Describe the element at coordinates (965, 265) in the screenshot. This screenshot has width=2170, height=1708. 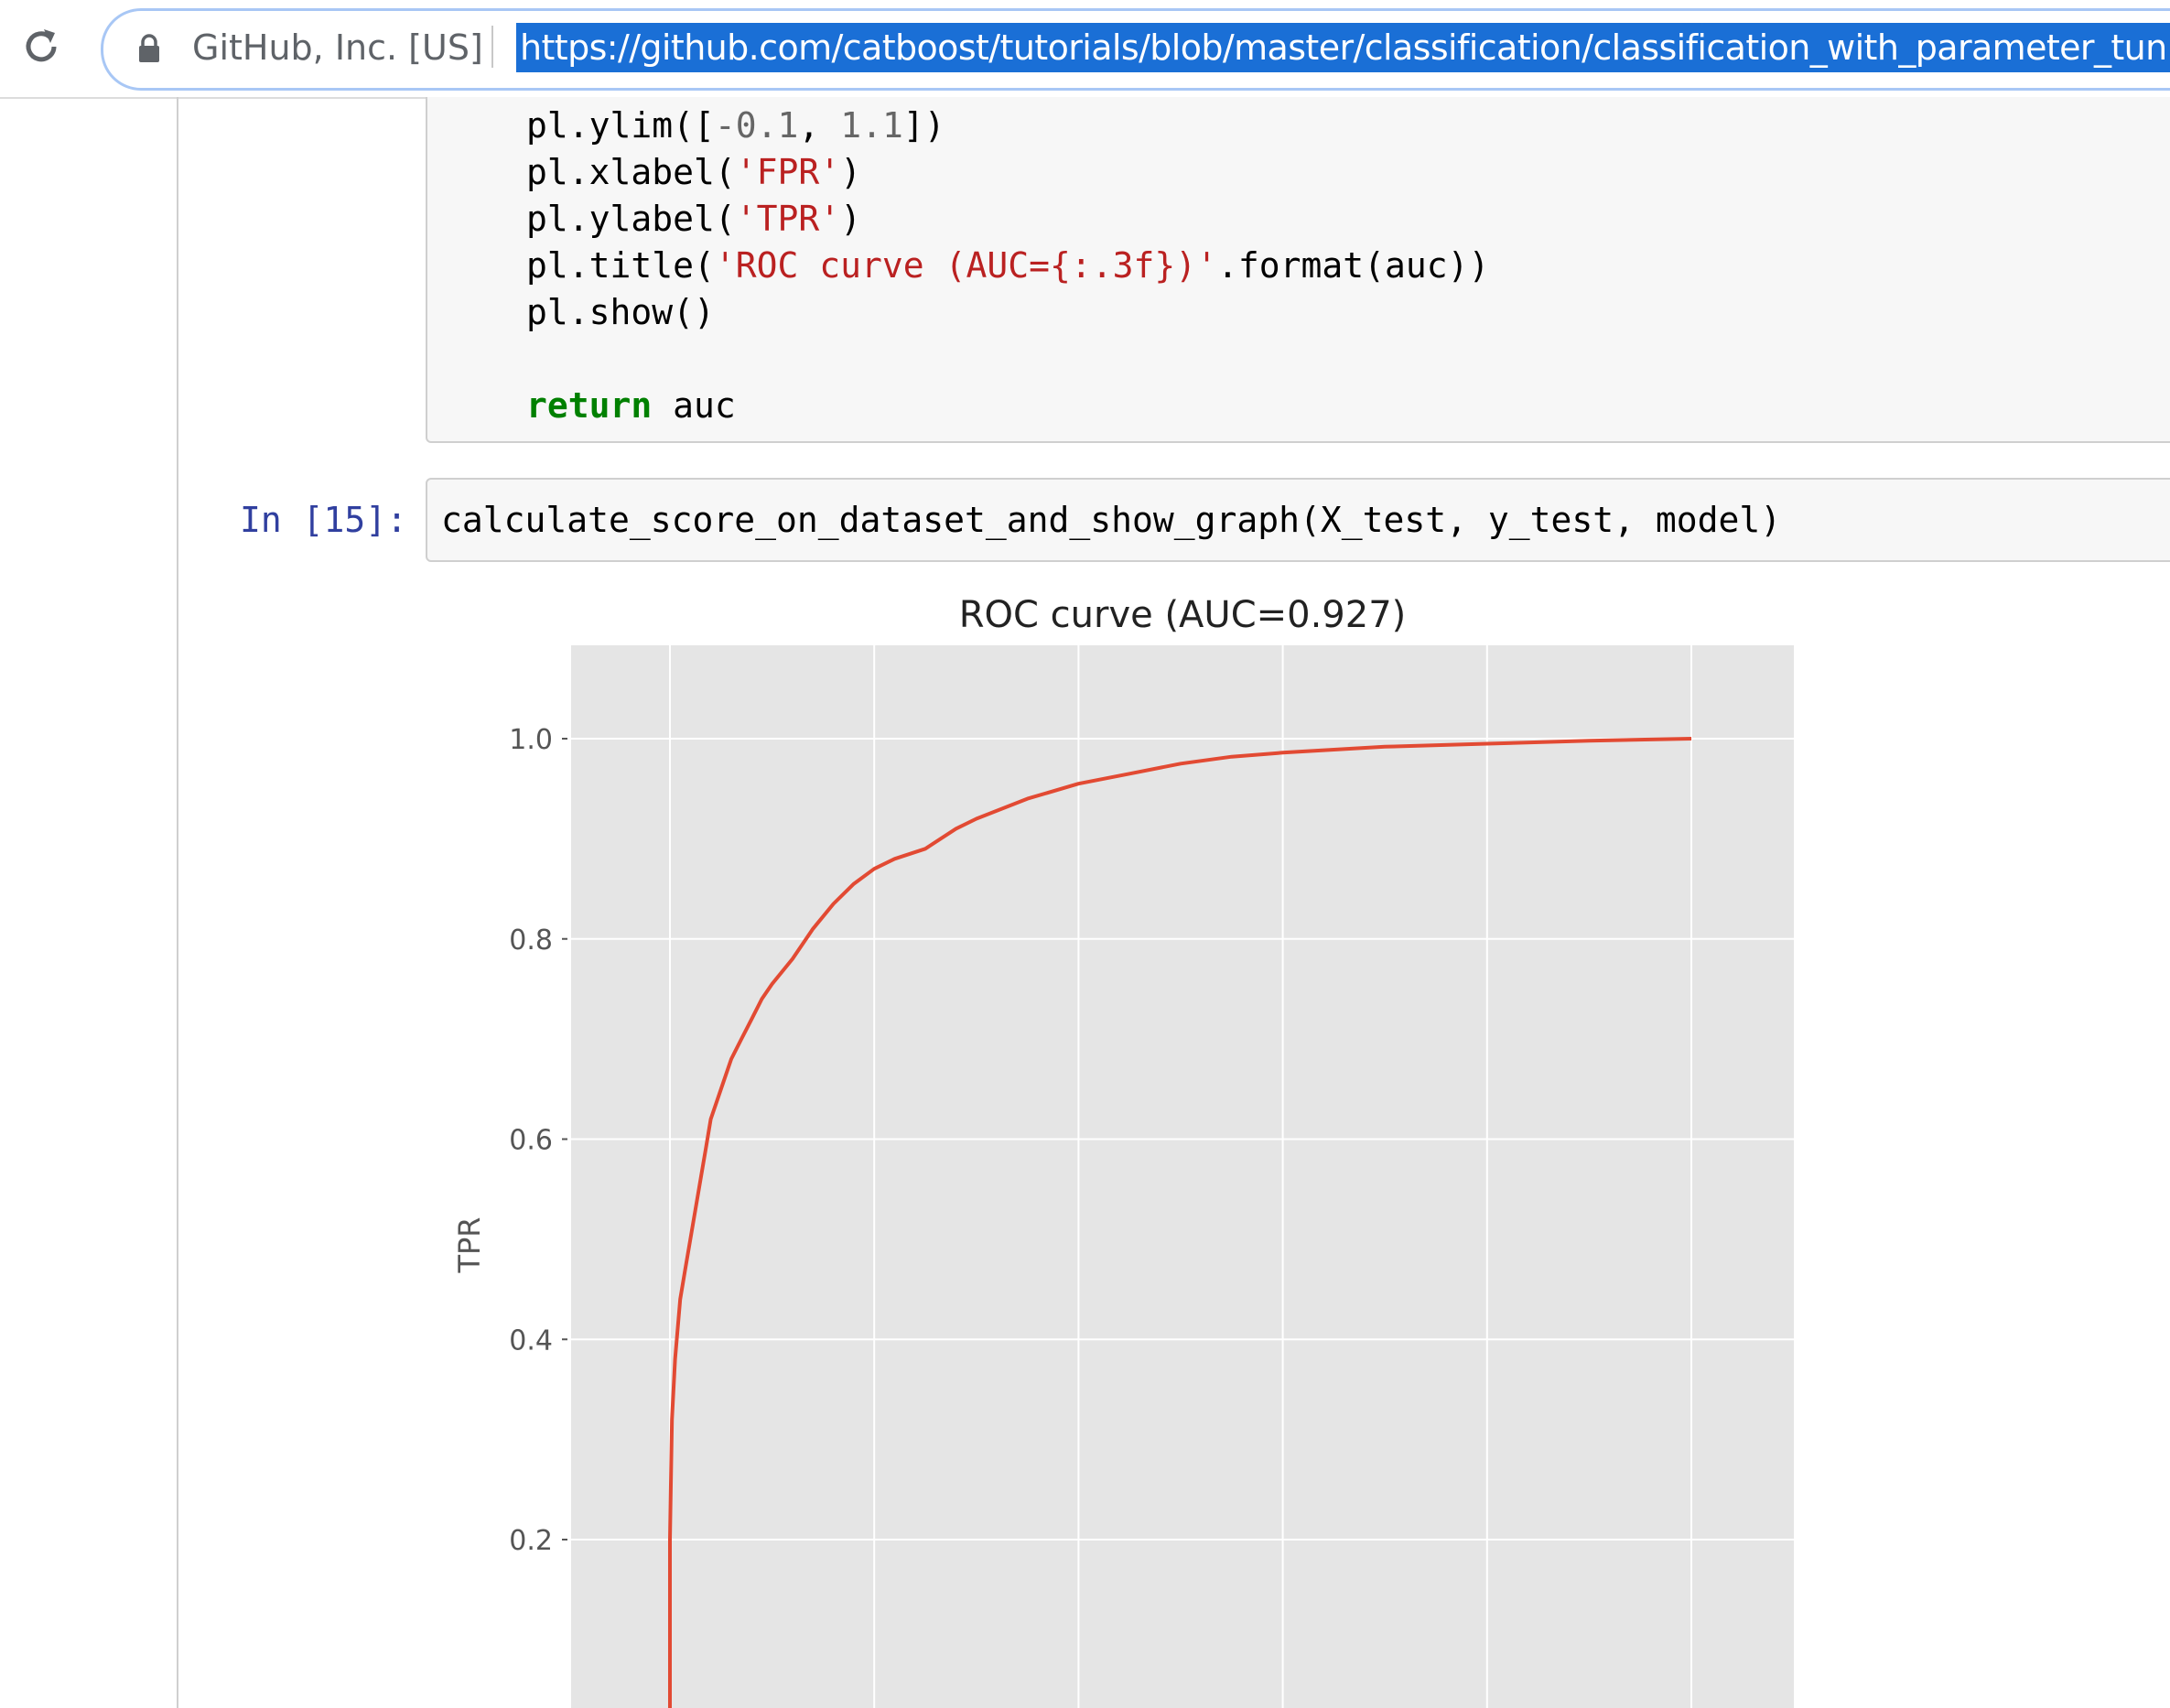
I see `code-token: 'ROC curve (AUC={:.3f})'` at that location.